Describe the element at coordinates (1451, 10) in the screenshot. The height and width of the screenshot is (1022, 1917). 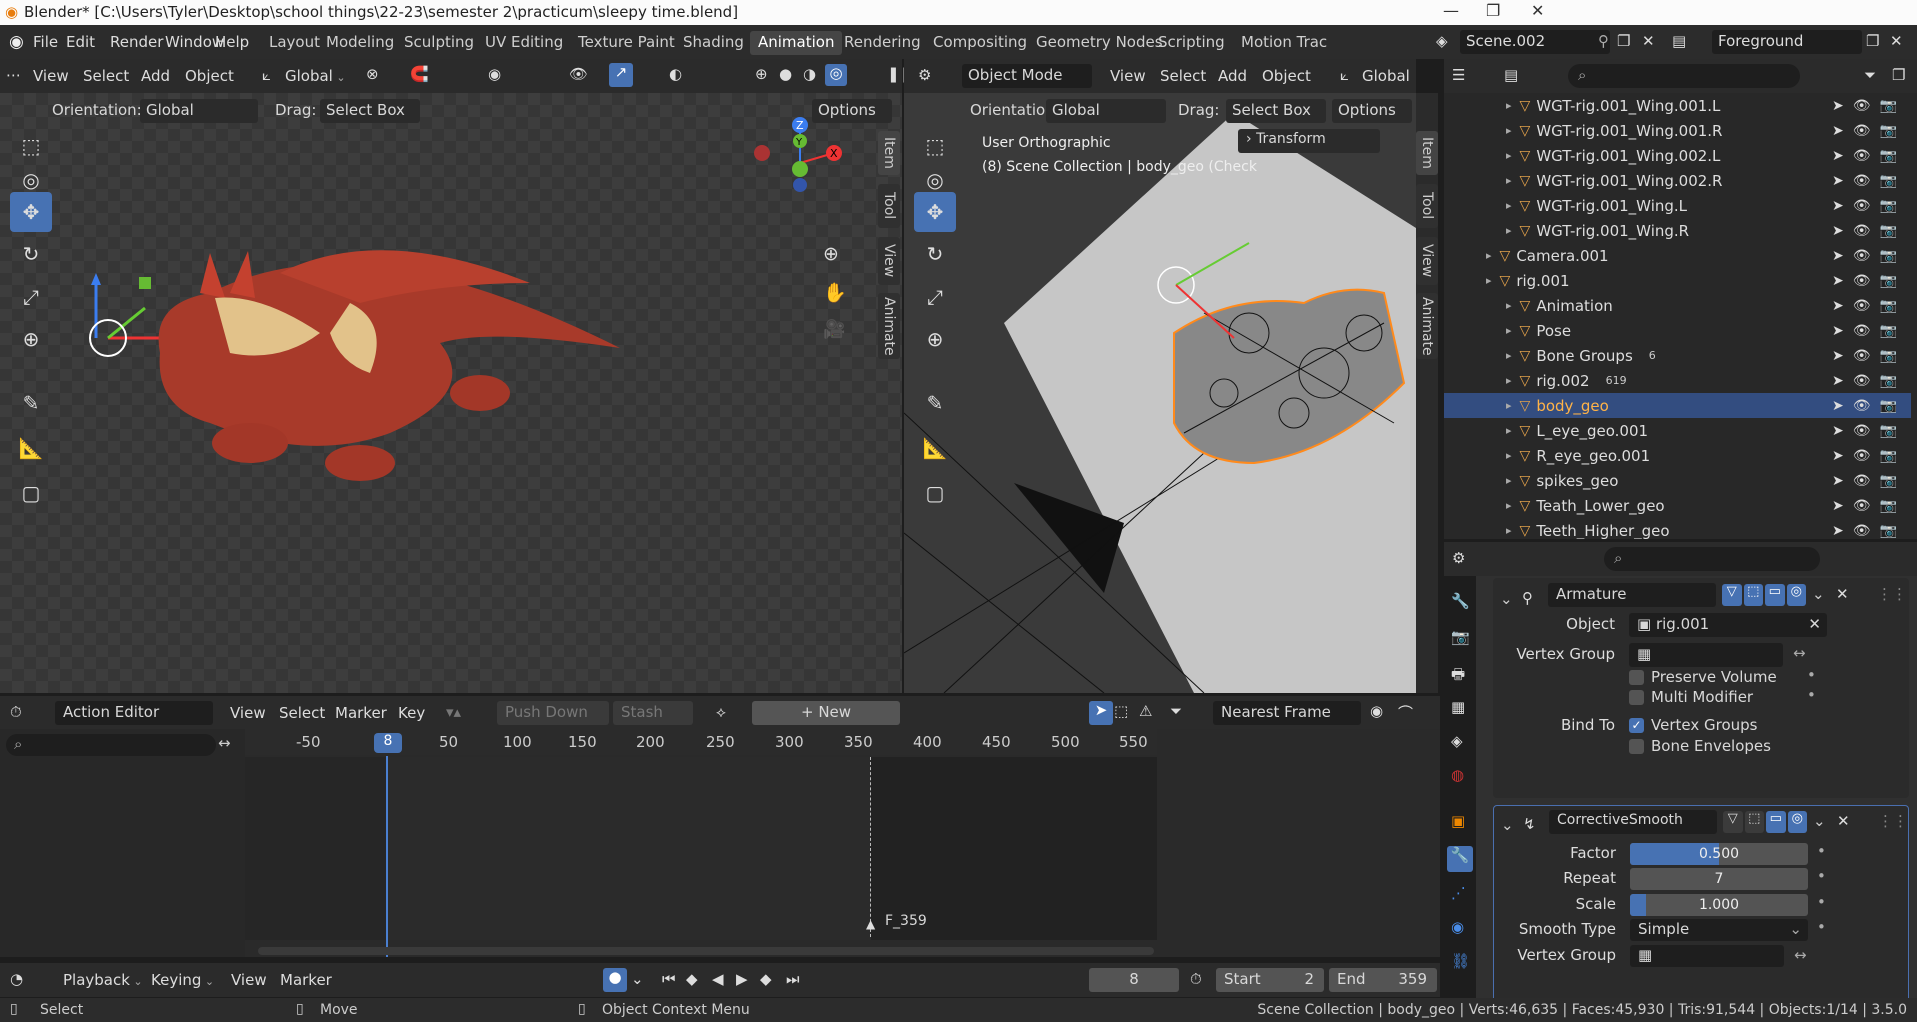
I see `minimize-icon: —` at that location.